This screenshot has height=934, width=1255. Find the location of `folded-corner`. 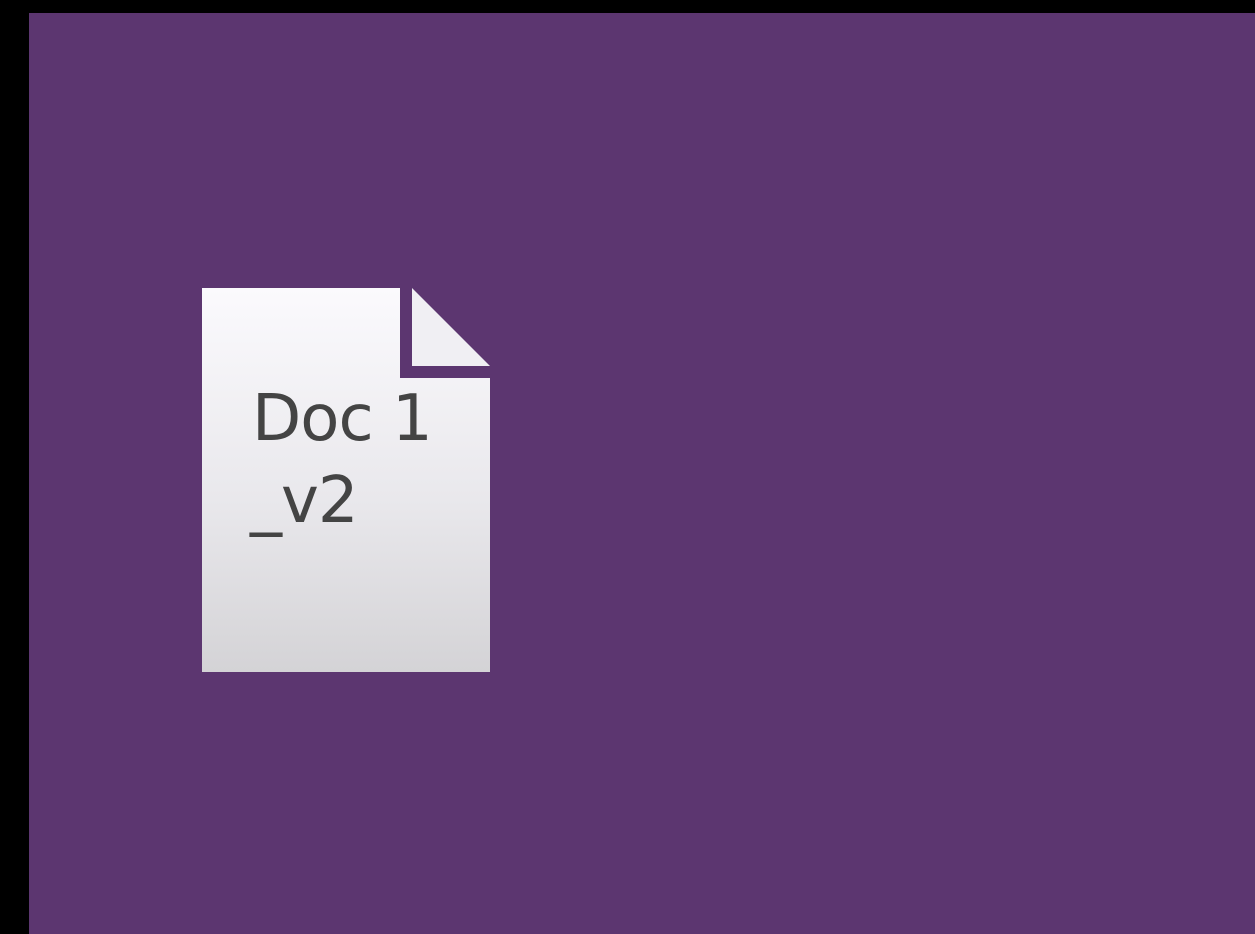

folded-corner is located at coordinates (451, 327).